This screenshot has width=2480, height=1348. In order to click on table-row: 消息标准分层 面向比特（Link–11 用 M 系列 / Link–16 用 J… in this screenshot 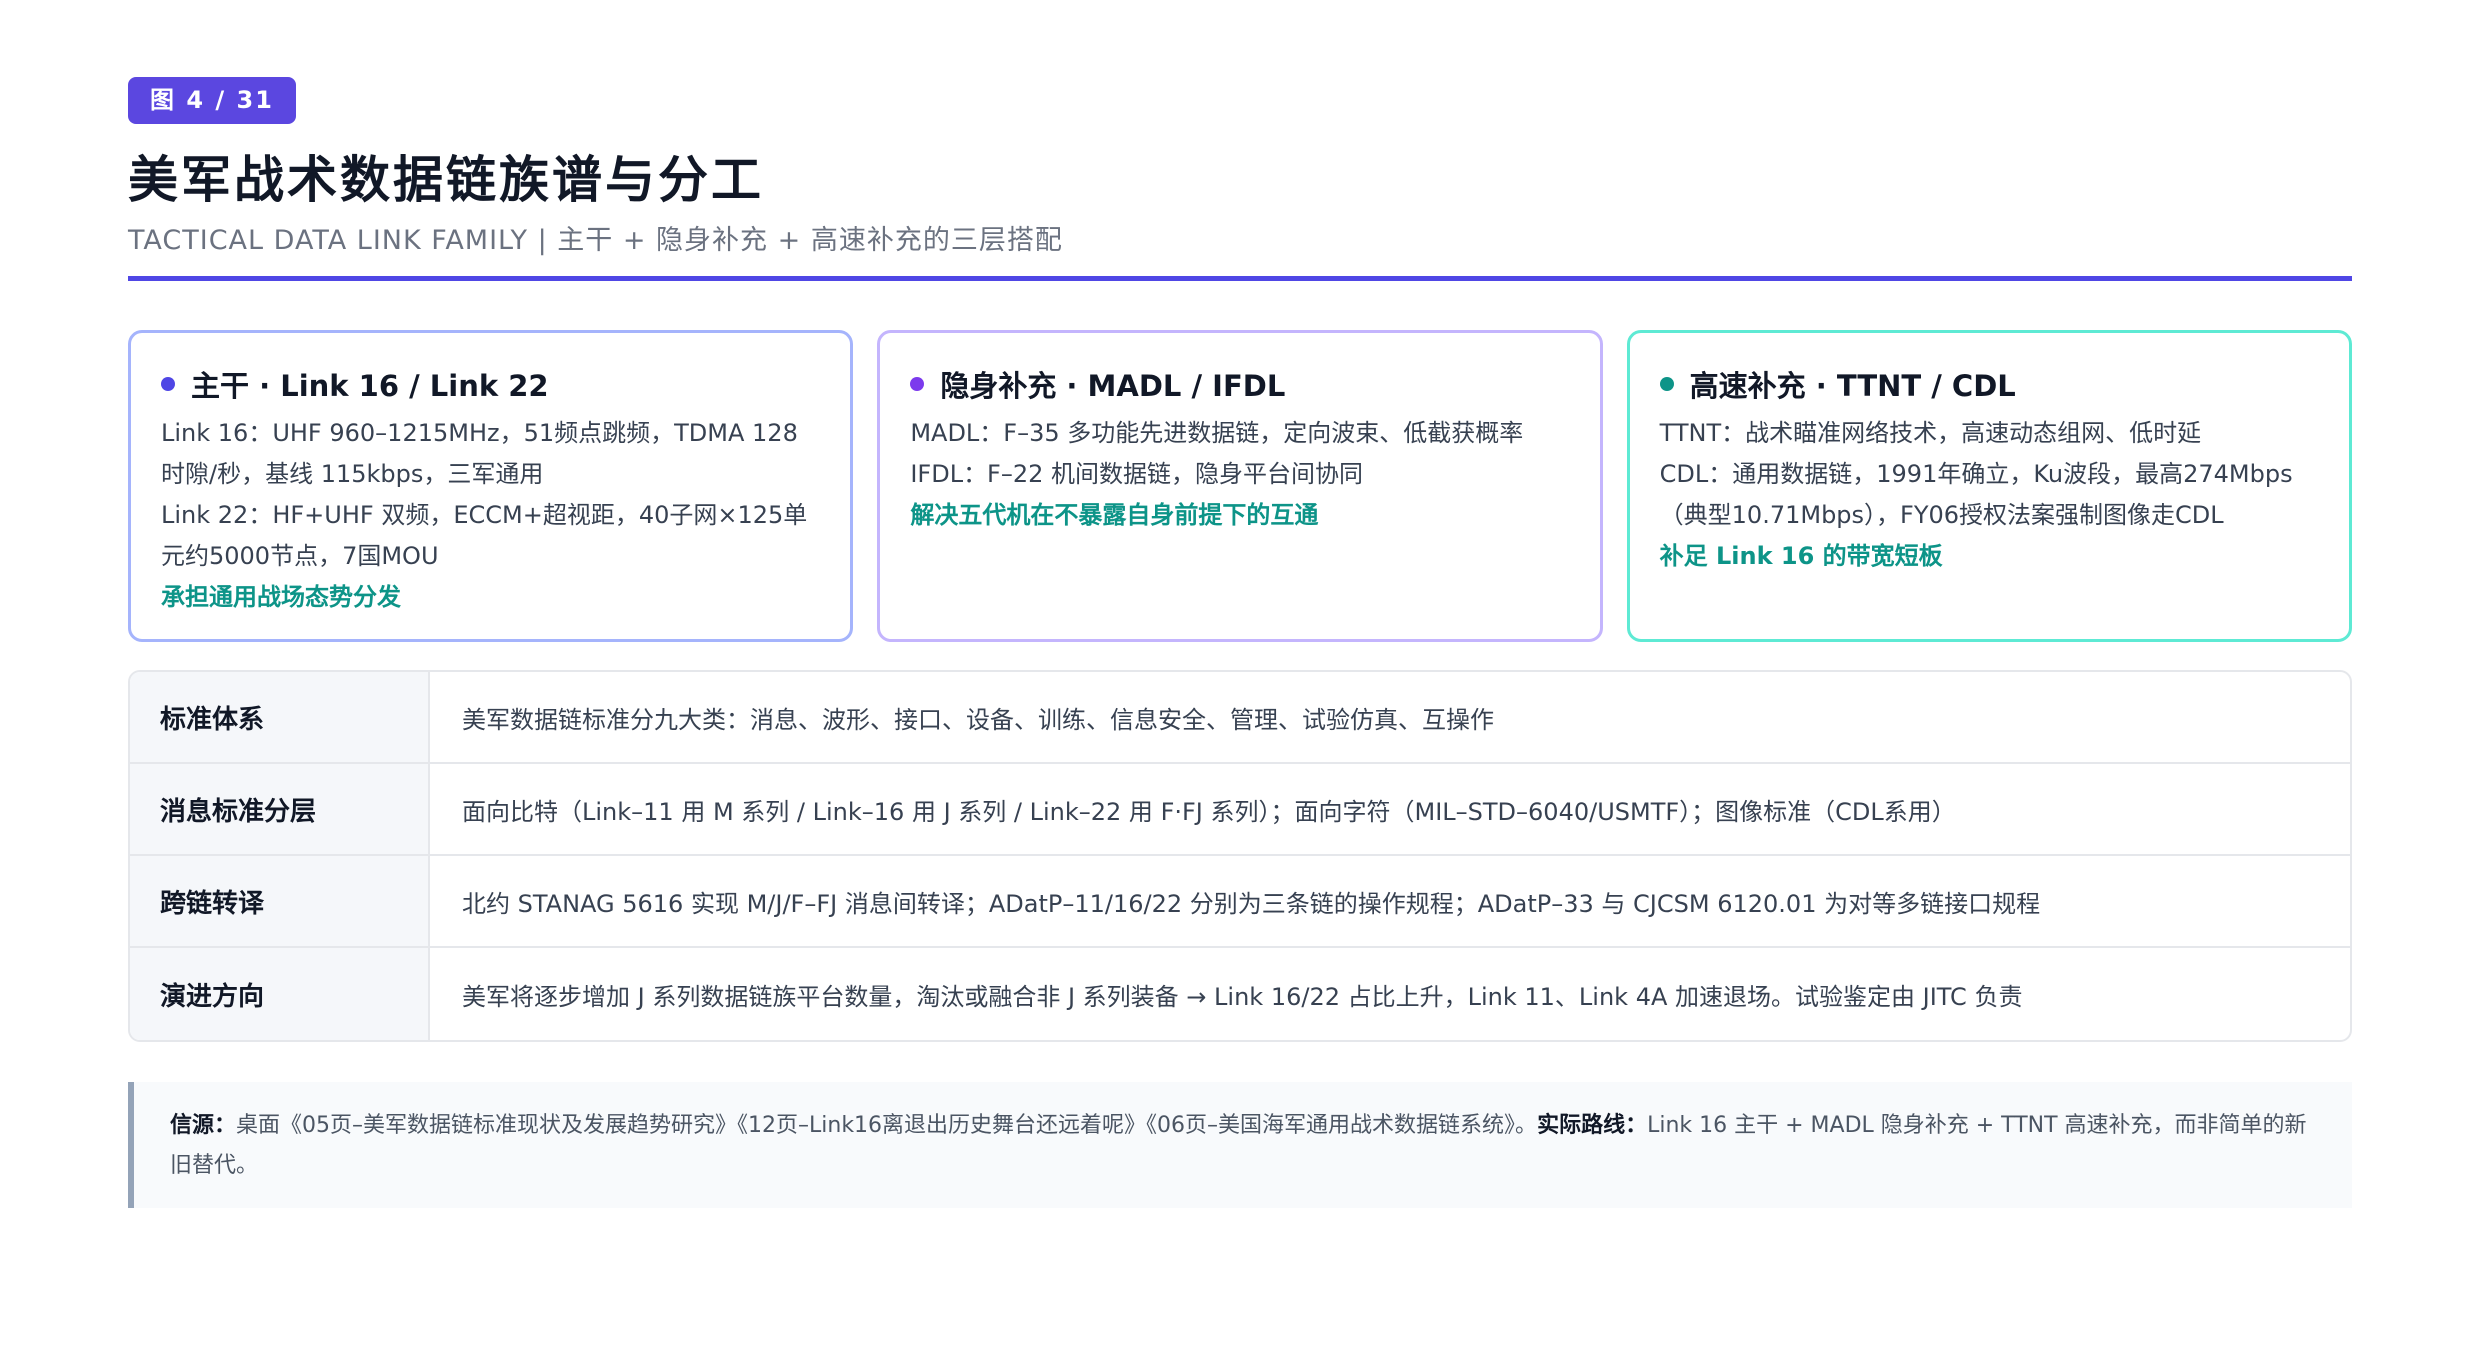, I will do `click(1240, 810)`.